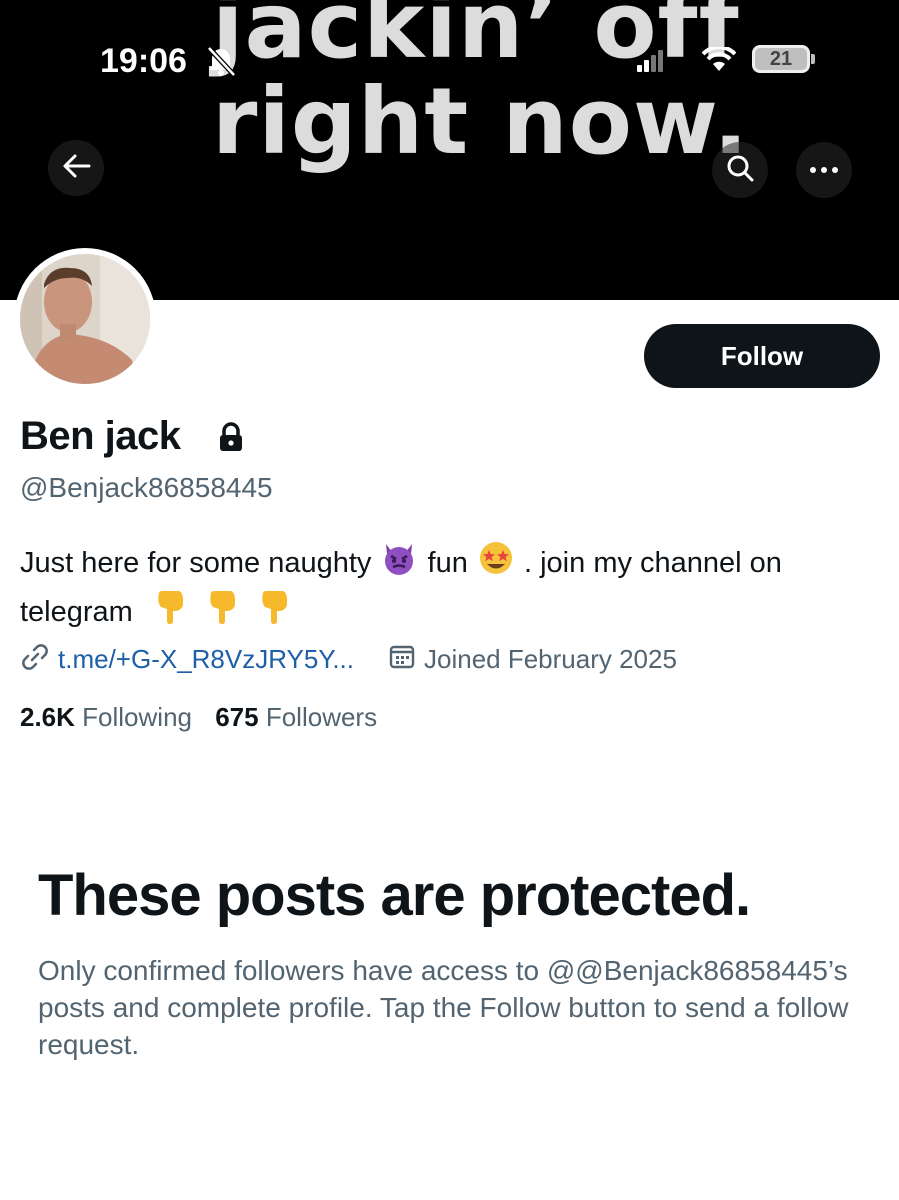 The image size is (899, 1200). I want to click on followers-link: 675 Followers, so click(296, 717).